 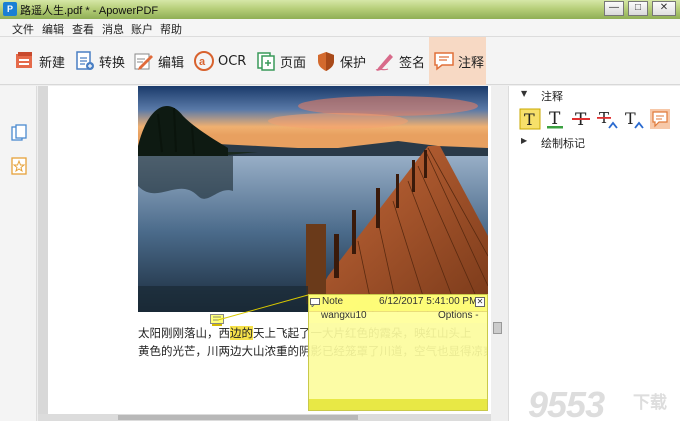 I want to click on vertical-scroll-thumb, so click(x=497, y=328).